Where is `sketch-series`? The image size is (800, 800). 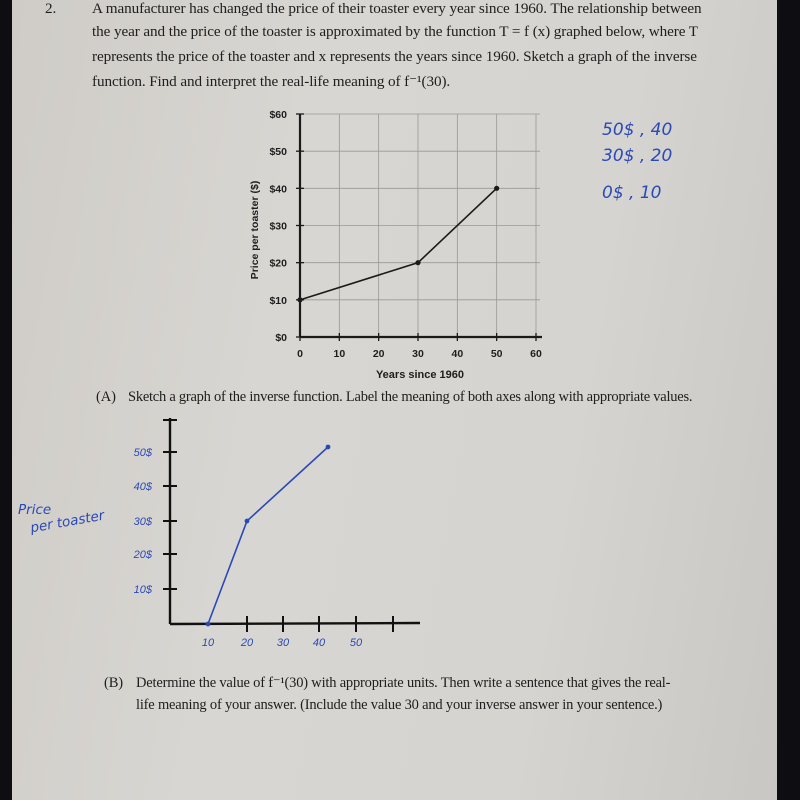 sketch-series is located at coordinates (268, 535).